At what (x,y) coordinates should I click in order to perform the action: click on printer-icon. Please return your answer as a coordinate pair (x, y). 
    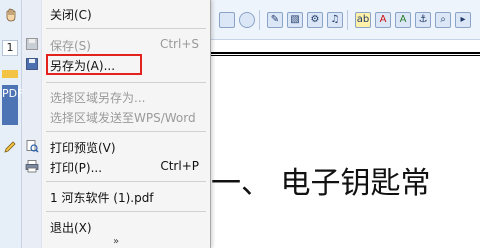
    Looking at the image, I should click on (32, 166).